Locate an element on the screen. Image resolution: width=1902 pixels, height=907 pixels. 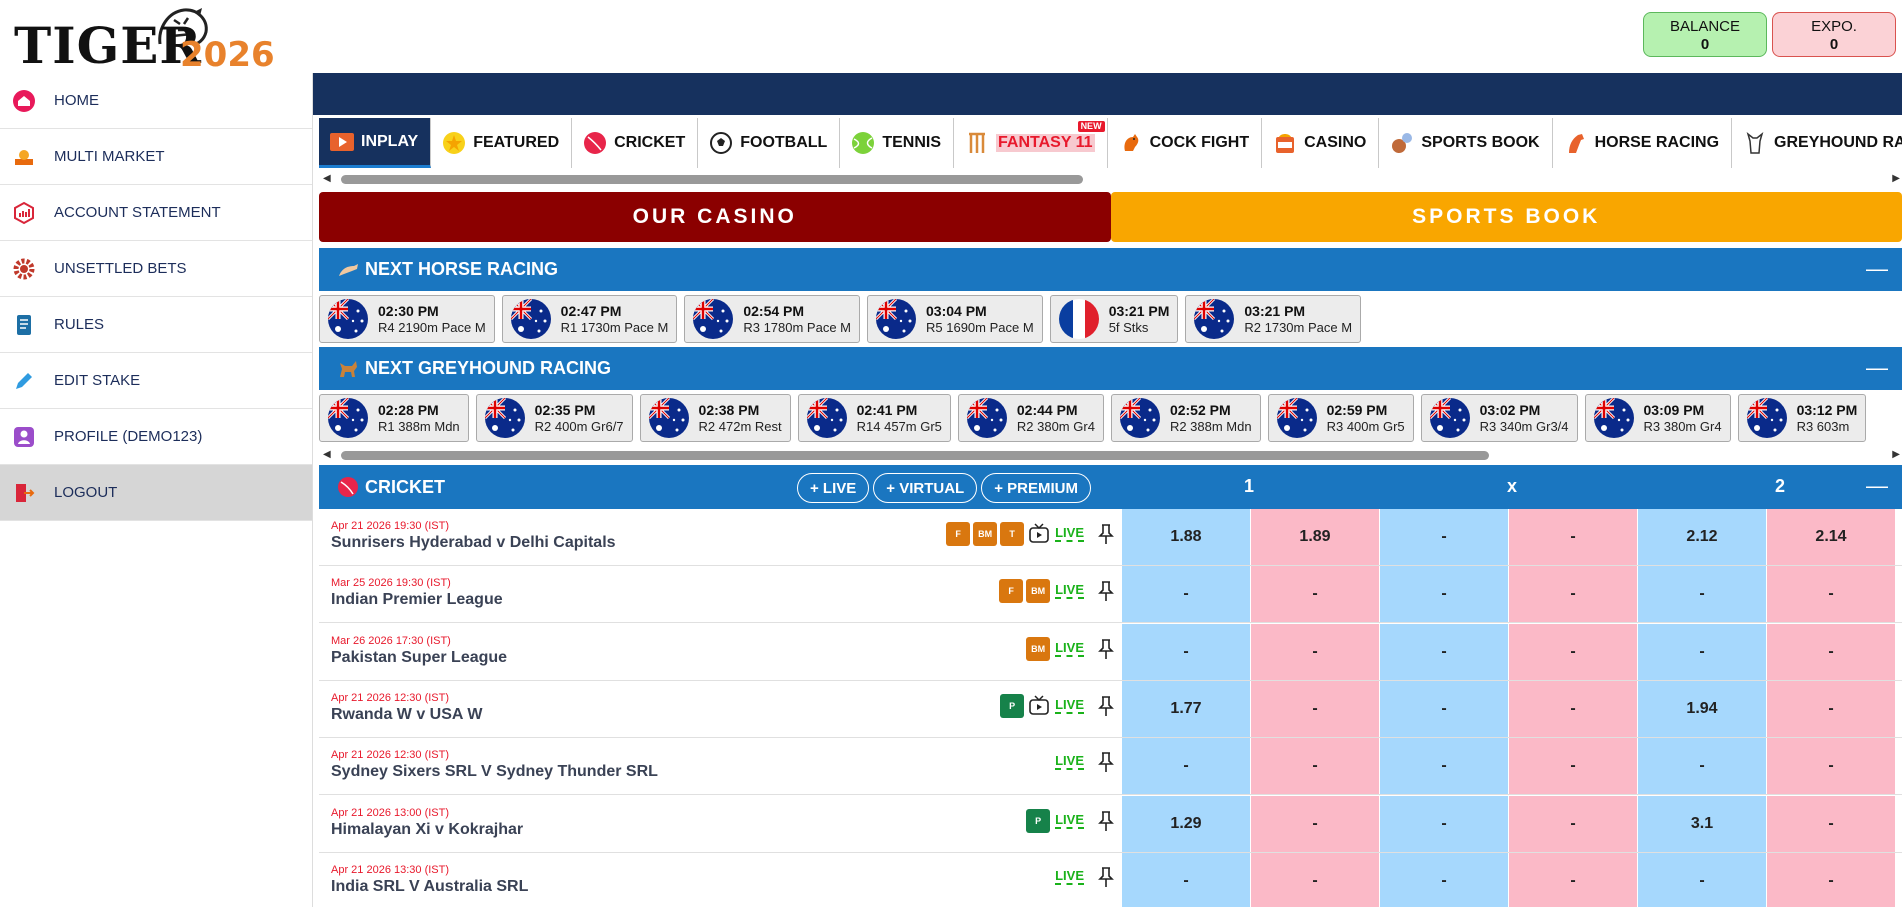
match-name: Himalayan Xi v Kokrajhar is located at coordinates (427, 830).